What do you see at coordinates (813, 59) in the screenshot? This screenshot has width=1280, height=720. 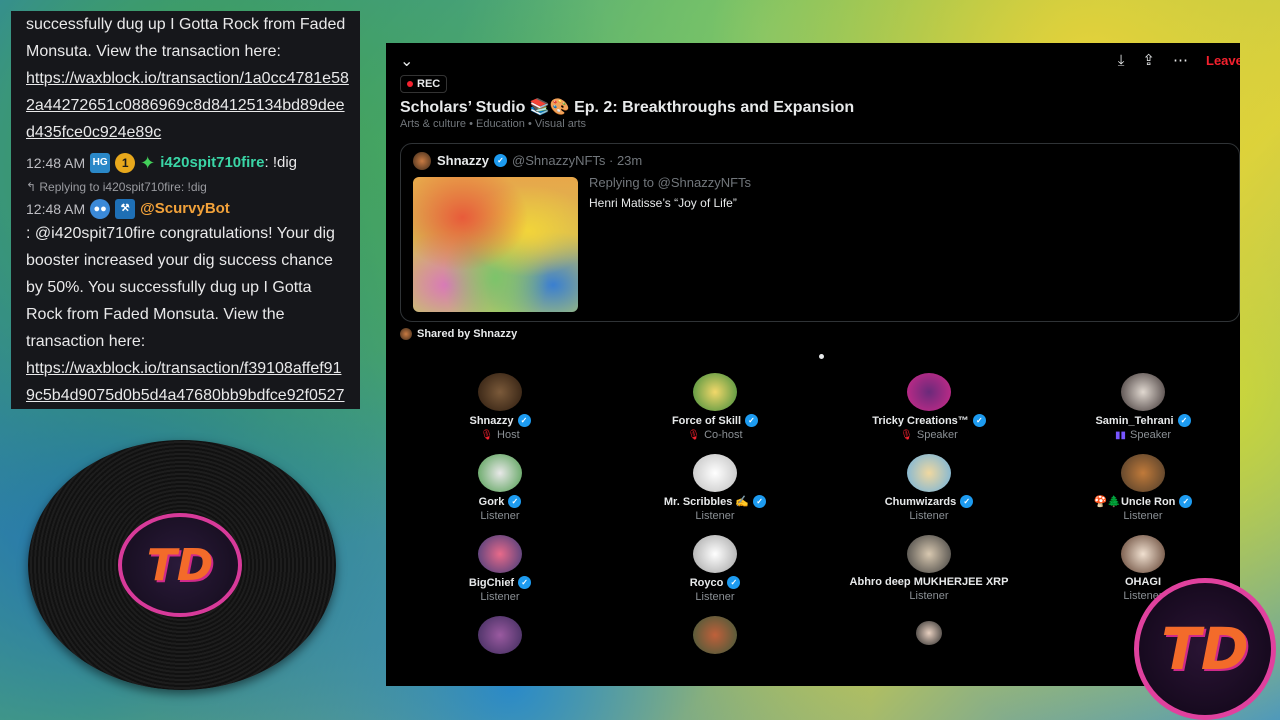 I see `space-topbar: ⌄ ⤓ ⇪ ⋯ Leave` at bounding box center [813, 59].